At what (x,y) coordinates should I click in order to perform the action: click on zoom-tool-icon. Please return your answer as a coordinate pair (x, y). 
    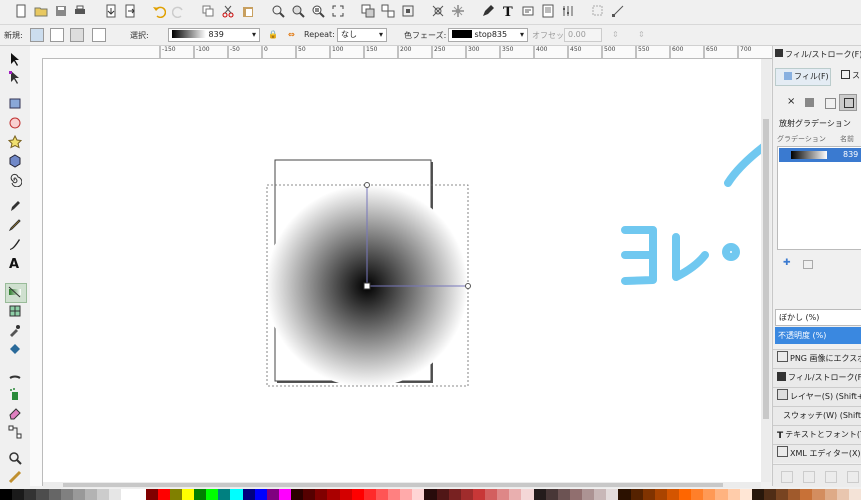
    Looking at the image, I should click on (15, 458).